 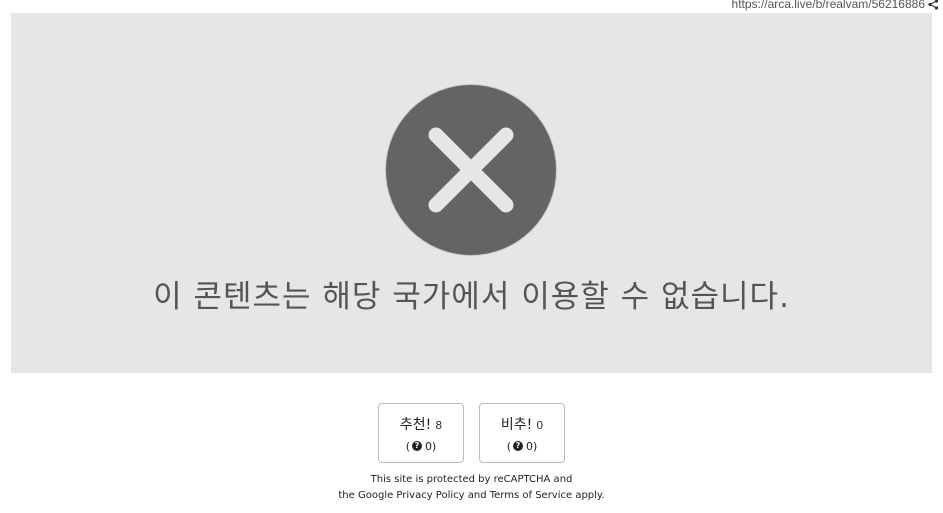 I want to click on upvote-row: 추천! 8, so click(x=421, y=424).